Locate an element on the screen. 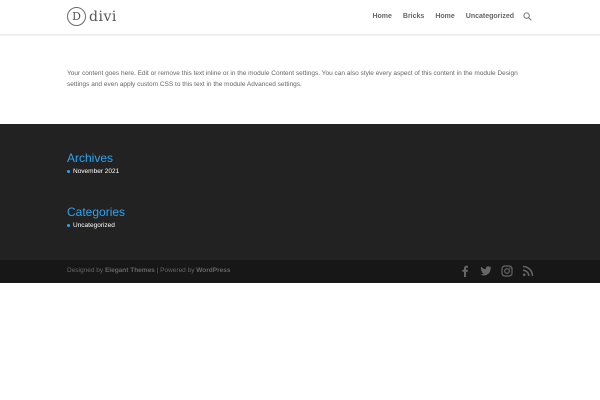  categories-list: Uncategorized is located at coordinates (91, 225).